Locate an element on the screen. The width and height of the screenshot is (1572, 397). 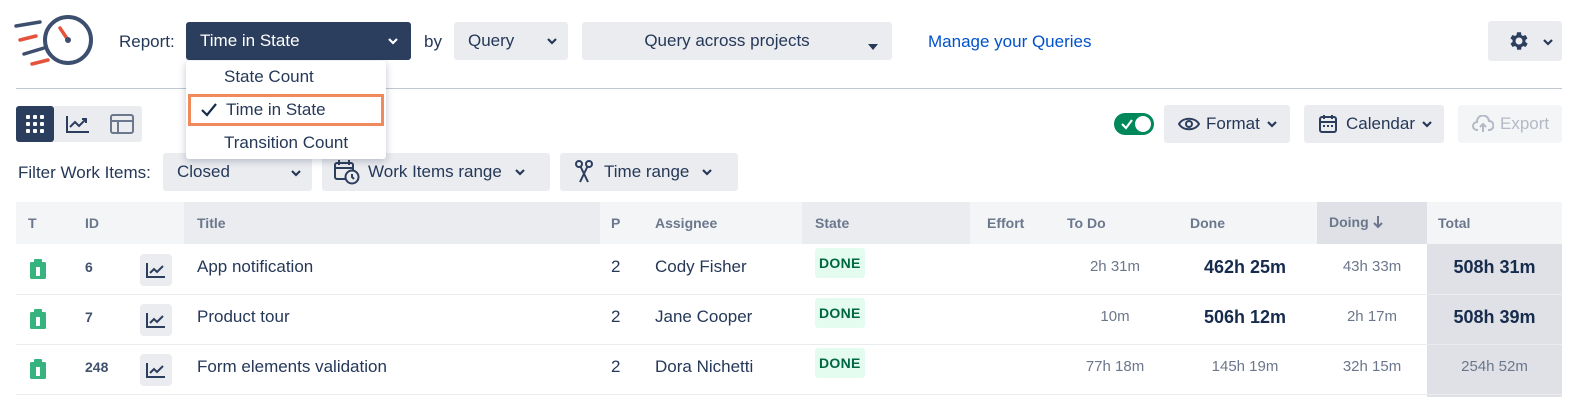
row-todo: 77h 18m is located at coordinates (1115, 366).